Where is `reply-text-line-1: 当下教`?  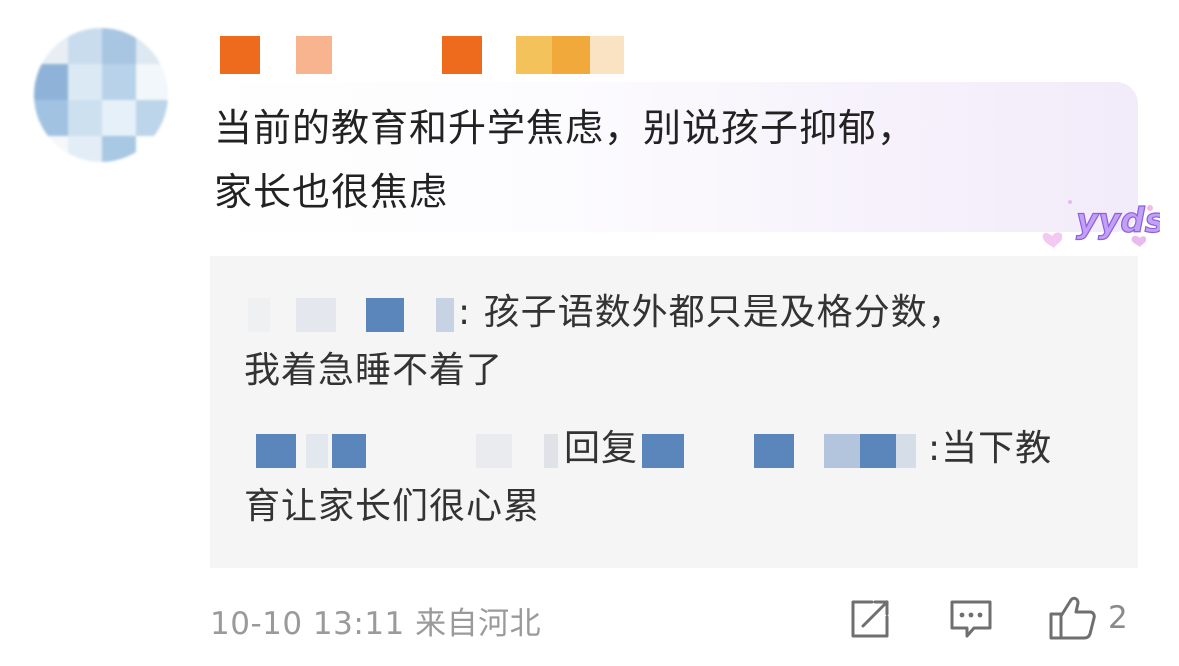
reply-text-line-1: 当下教 is located at coordinates (997, 448).